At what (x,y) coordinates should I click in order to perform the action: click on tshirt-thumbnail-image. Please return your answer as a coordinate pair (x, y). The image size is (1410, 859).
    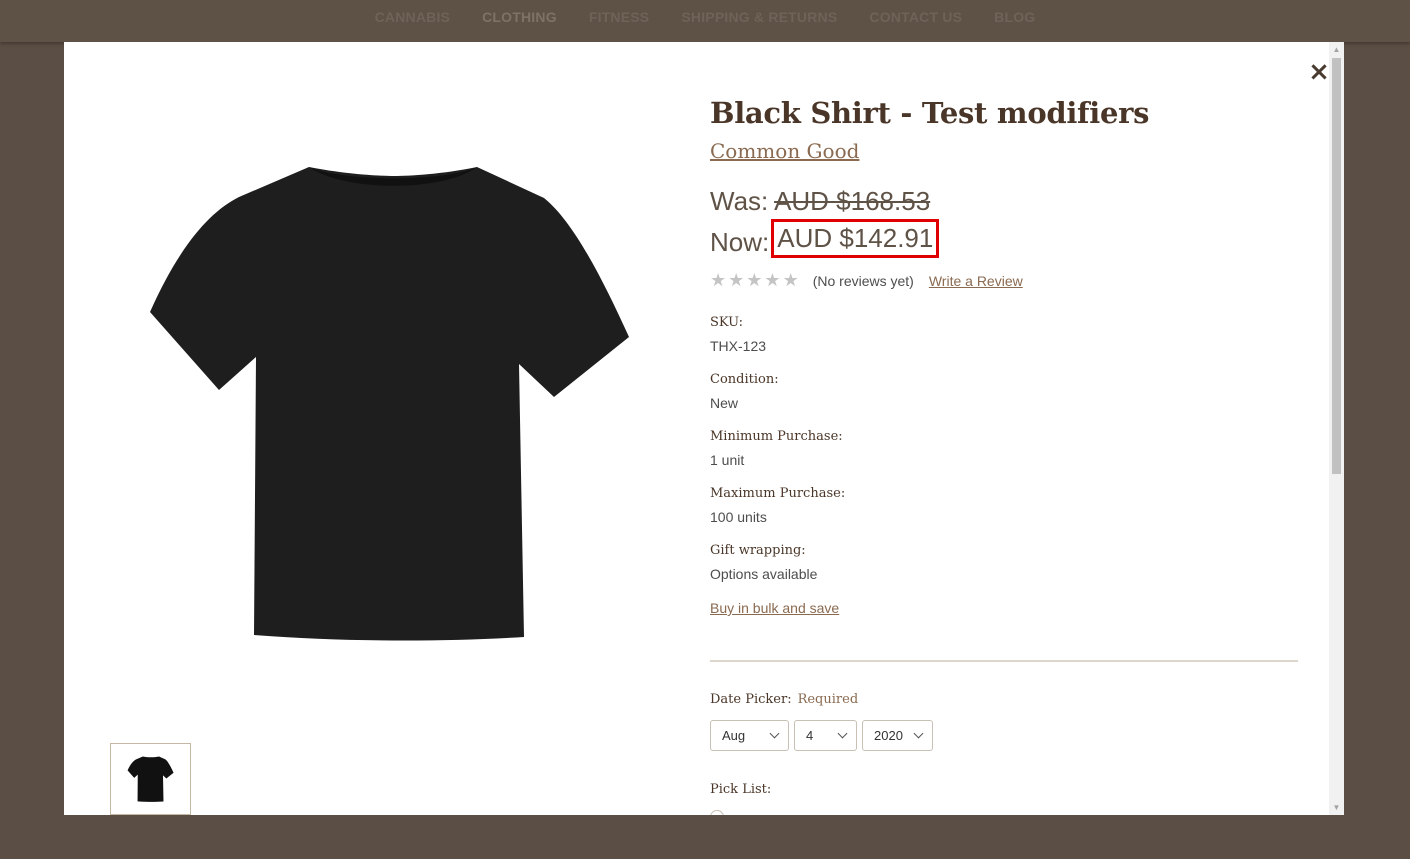
    Looking at the image, I should click on (150, 779).